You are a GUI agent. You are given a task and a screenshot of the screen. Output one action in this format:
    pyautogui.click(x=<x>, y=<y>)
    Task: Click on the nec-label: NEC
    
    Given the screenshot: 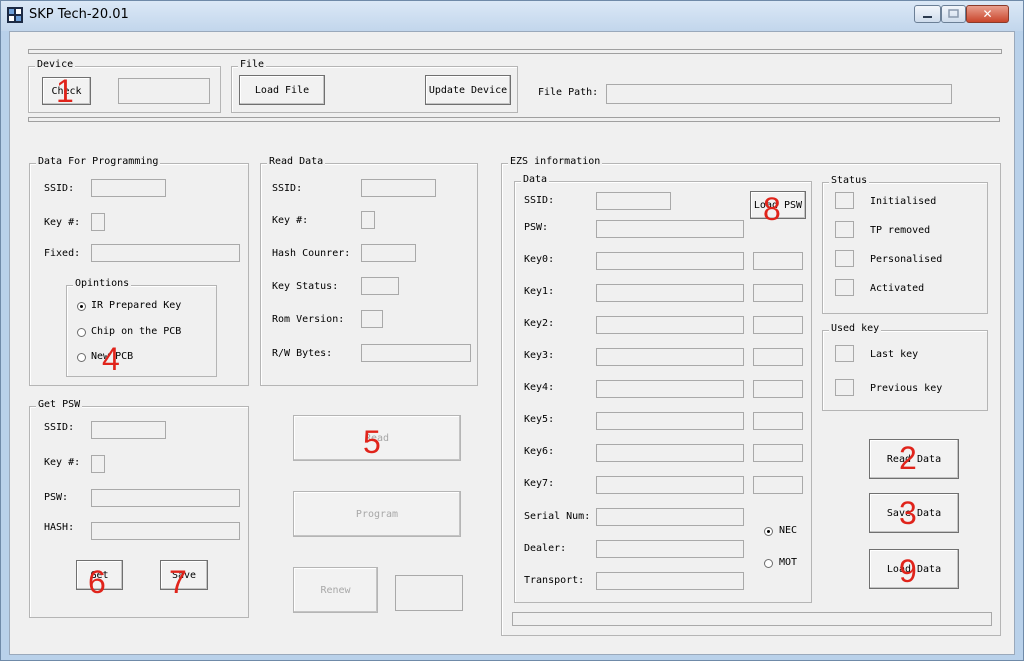 What is the action you would take?
    pyautogui.click(x=788, y=530)
    